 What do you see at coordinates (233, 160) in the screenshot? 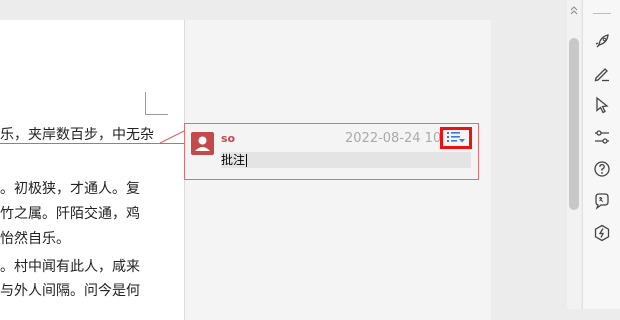
I see `comment-text: 批注` at bounding box center [233, 160].